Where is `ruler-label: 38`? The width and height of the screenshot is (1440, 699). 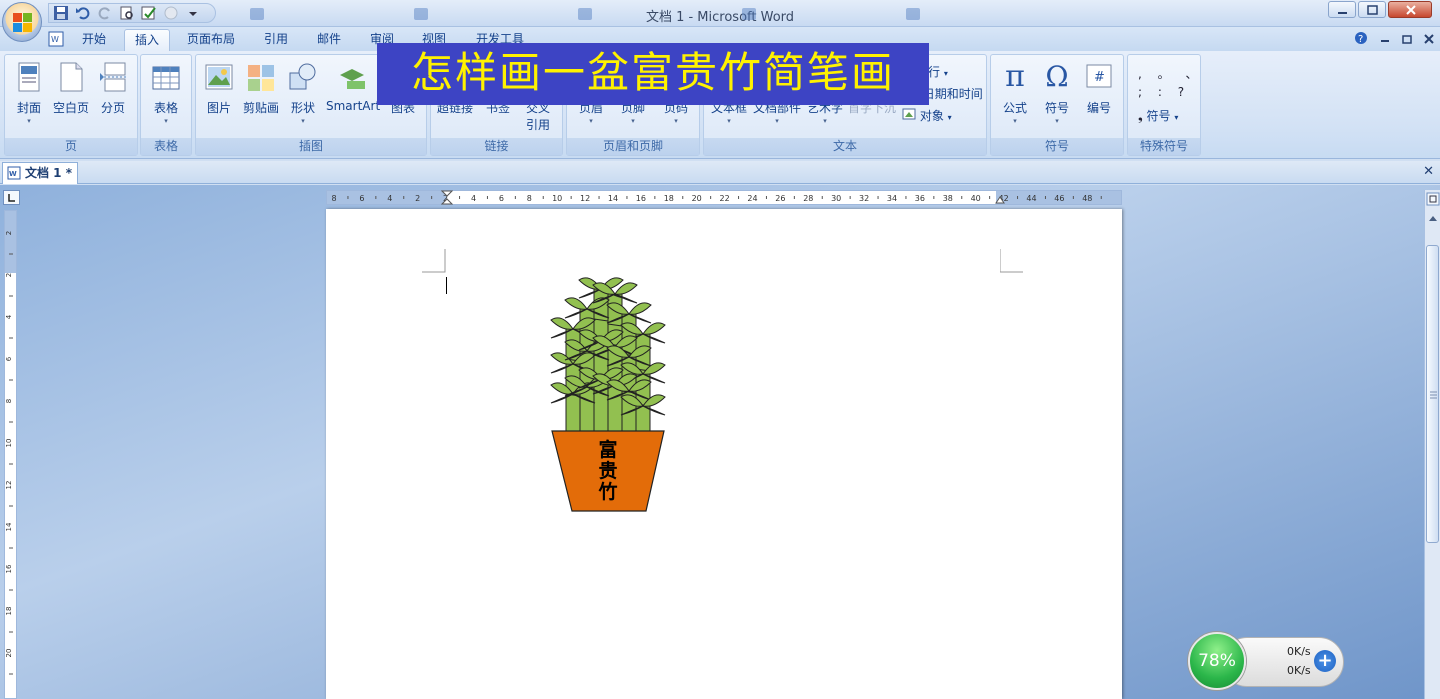
ruler-label: 38 is located at coordinates (948, 198).